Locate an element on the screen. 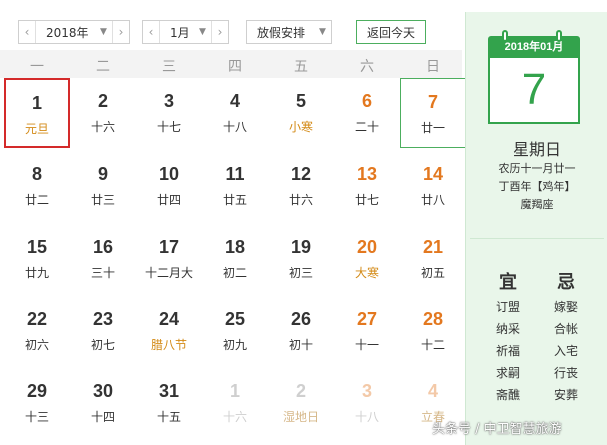  day-cell: 15 廿九 is located at coordinates (37, 259).